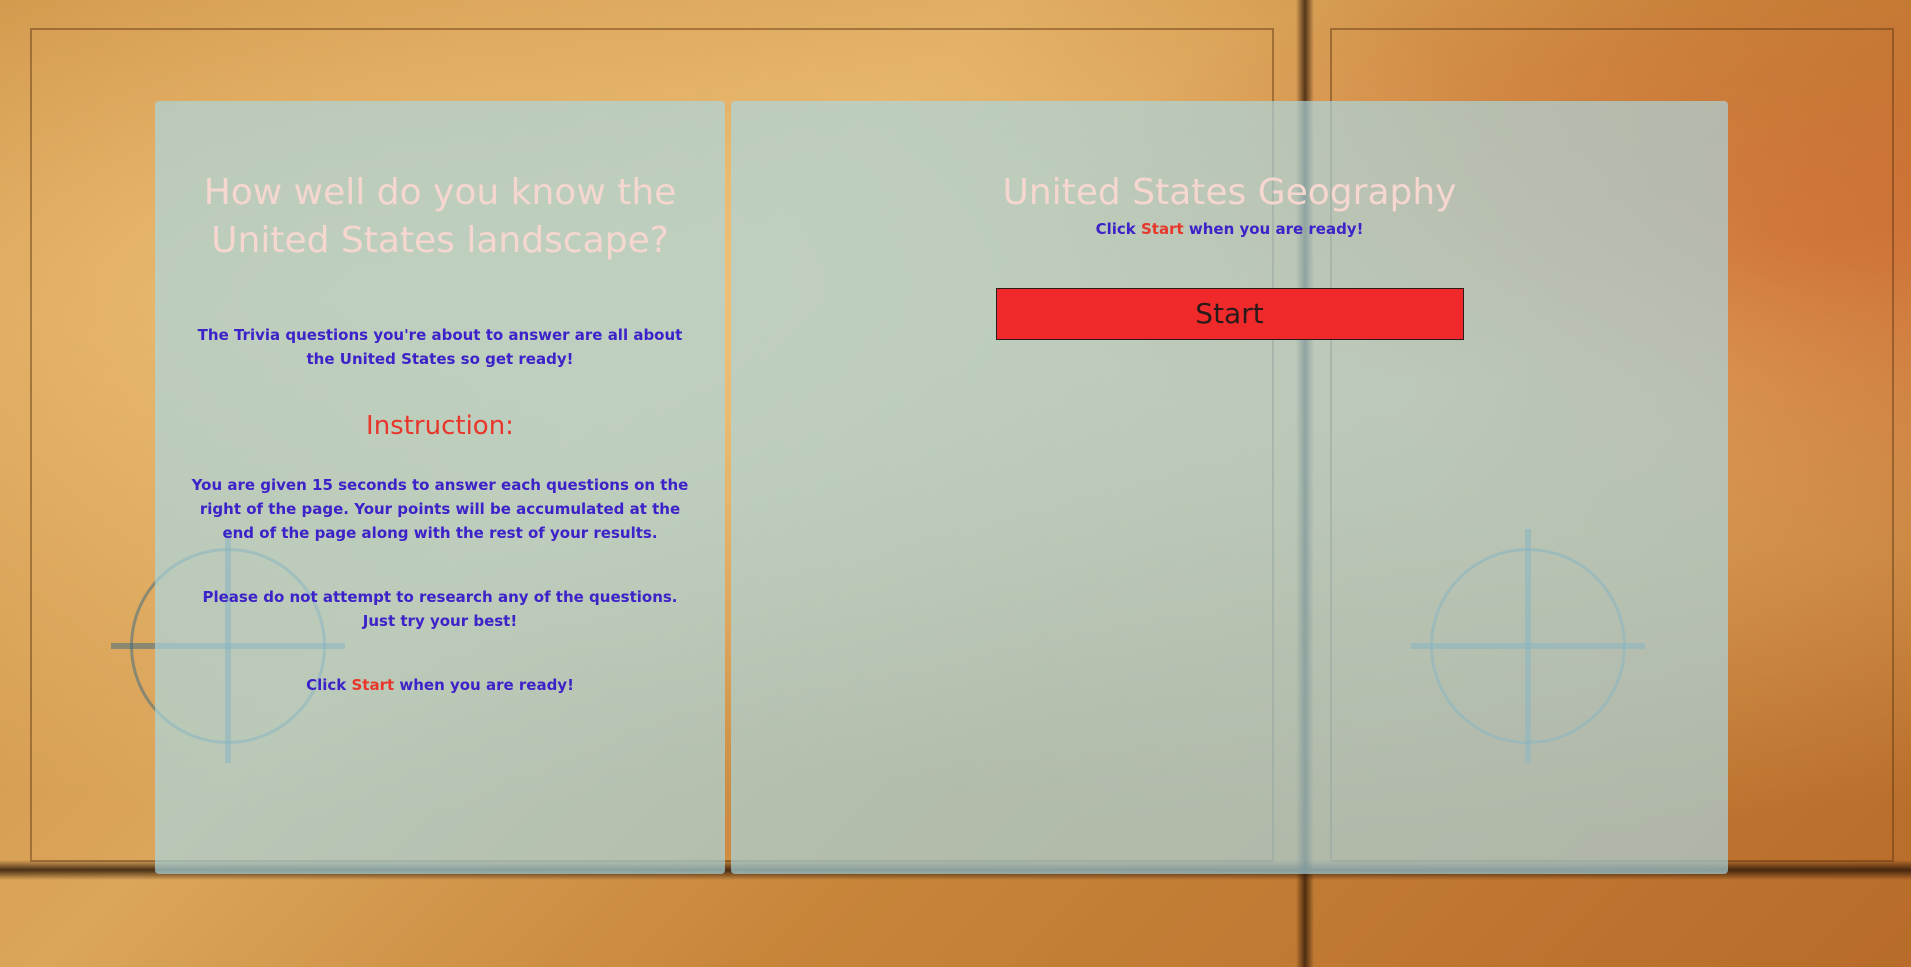 Image resolution: width=1911 pixels, height=967 pixels. Describe the element at coordinates (1162, 229) in the screenshot. I see `quiz-ready-start-word: Start` at that location.